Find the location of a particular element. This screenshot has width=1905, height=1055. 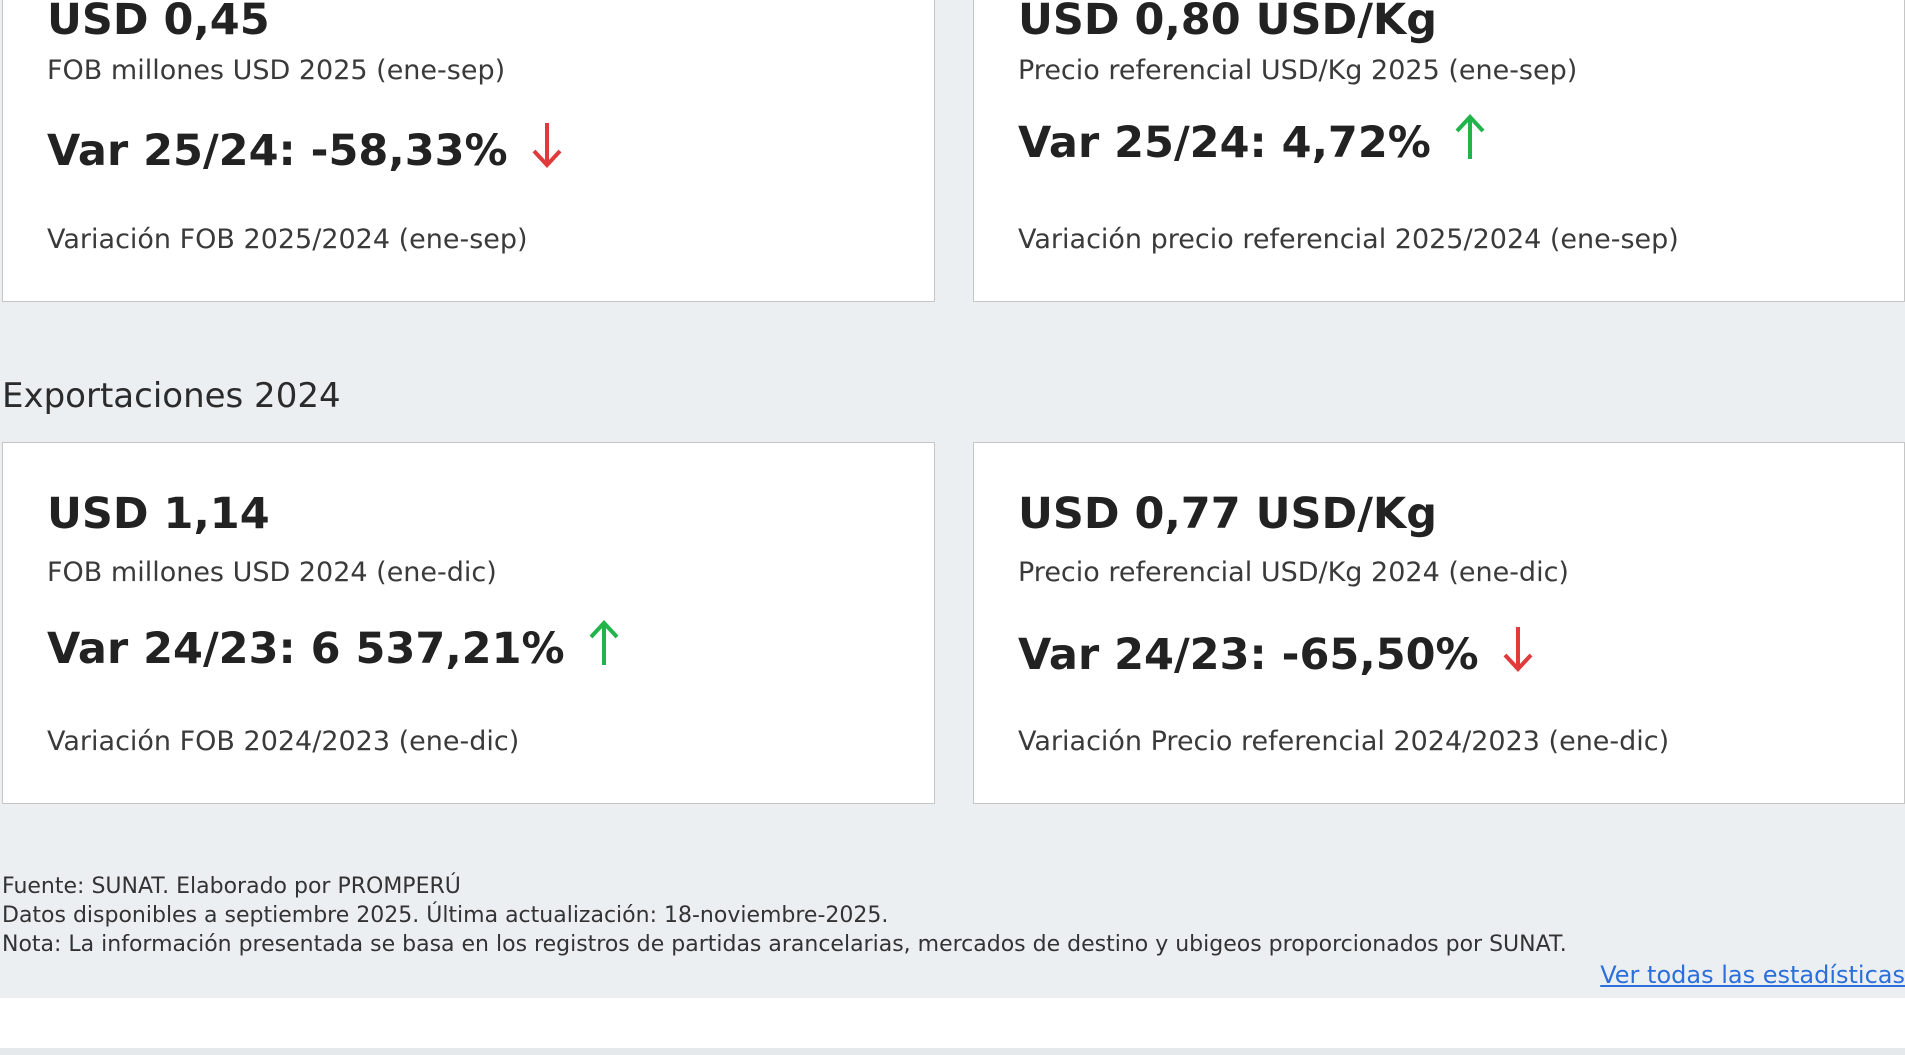

fob-2025-variation-label: Variación FOB 2025/2024 (ene-sep) is located at coordinates (287, 239).